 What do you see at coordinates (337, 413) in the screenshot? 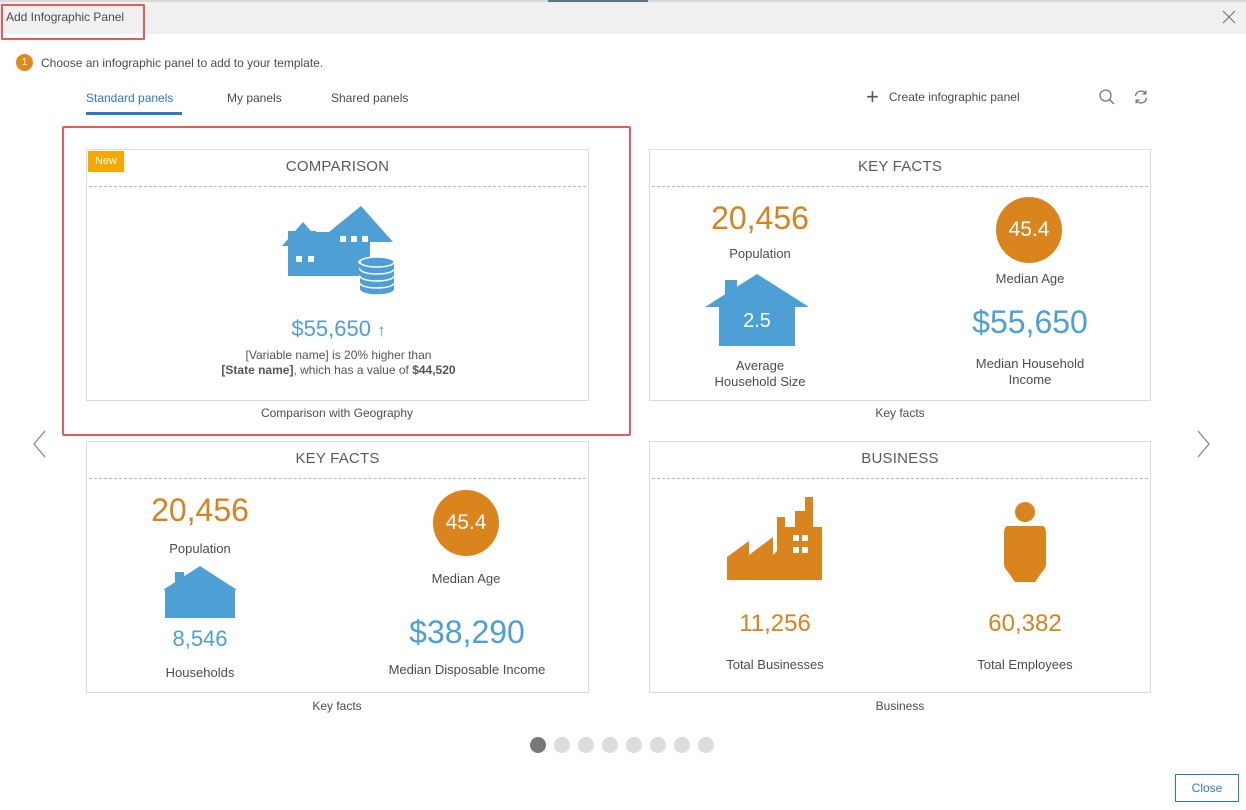
I see `card-caption-comparison: Comparison with Geography` at bounding box center [337, 413].